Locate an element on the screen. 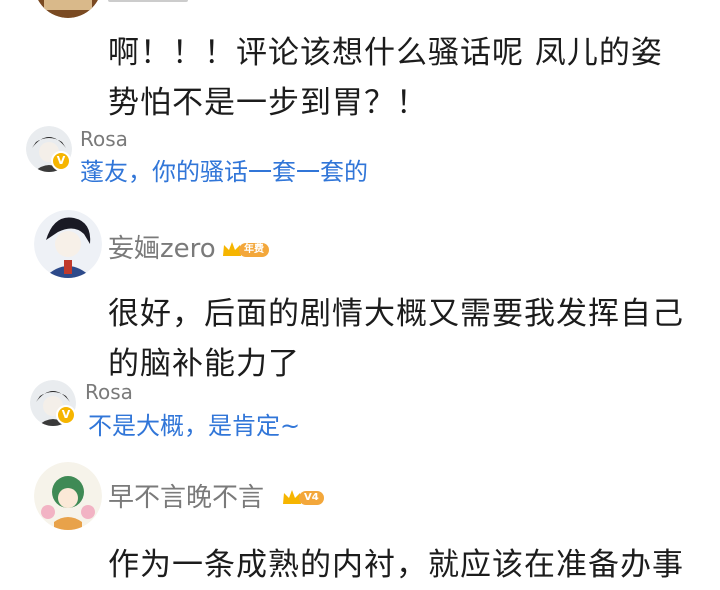 The image size is (720, 590). member-badge: V4 is located at coordinates (302, 498).